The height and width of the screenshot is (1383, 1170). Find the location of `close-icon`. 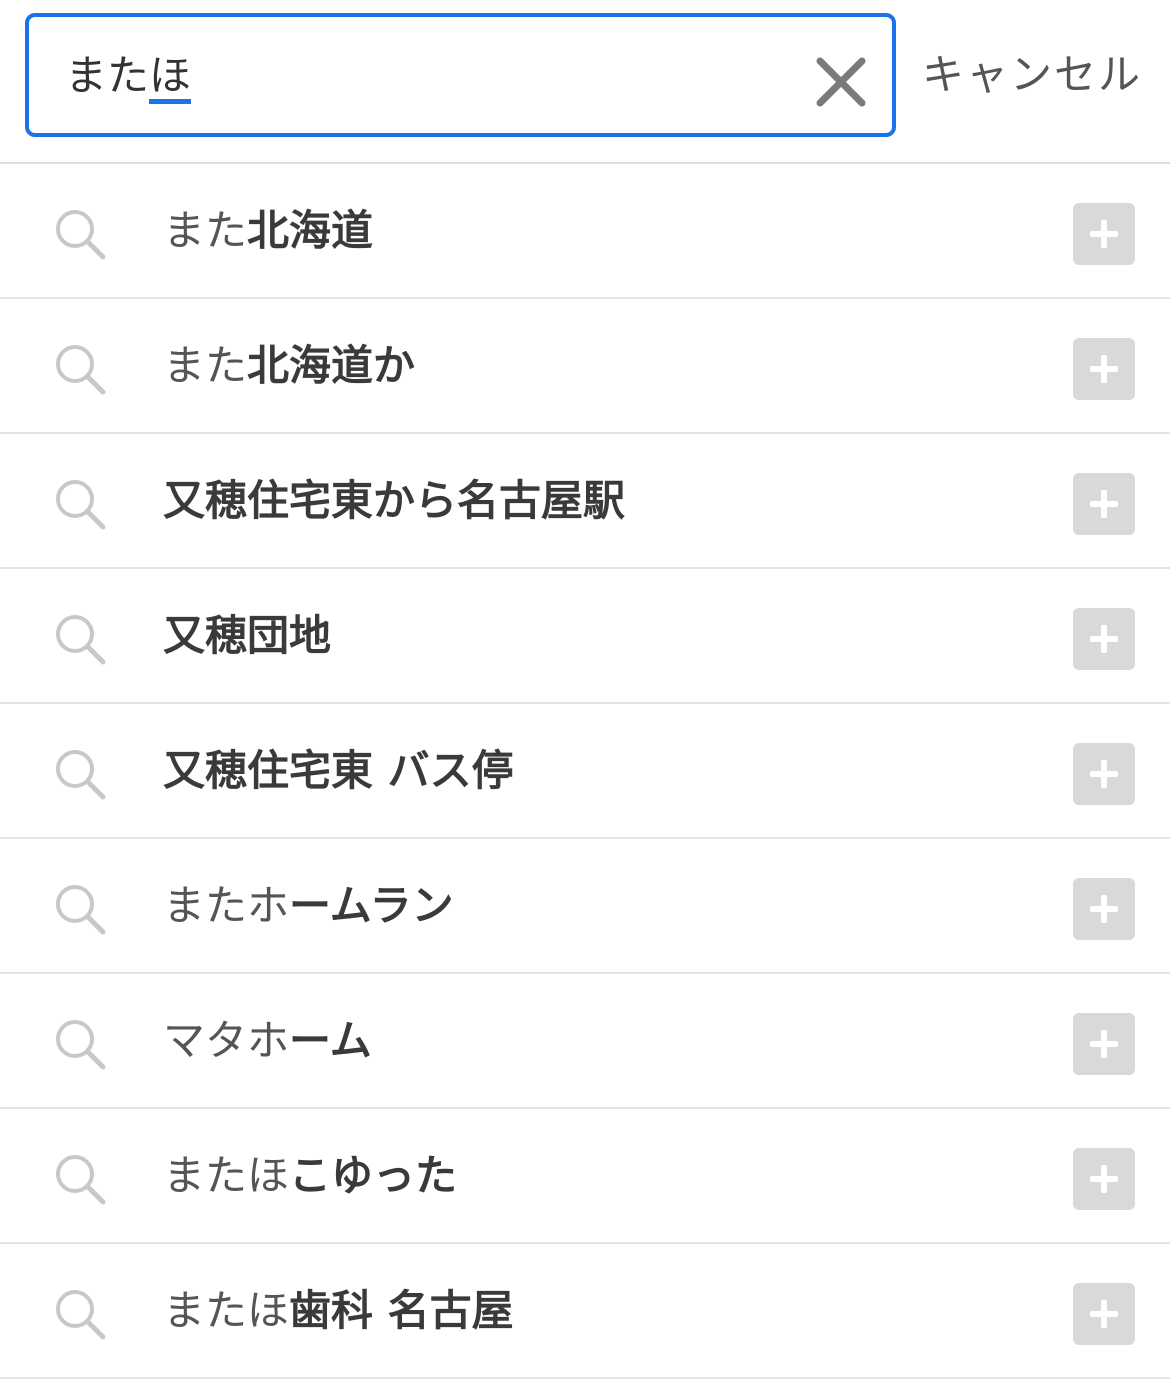

close-icon is located at coordinates (841, 82).